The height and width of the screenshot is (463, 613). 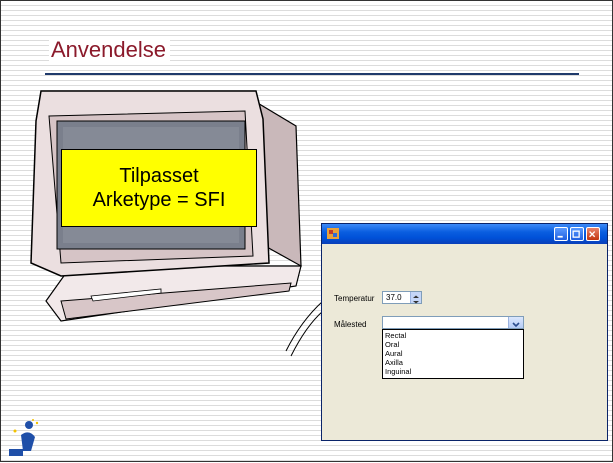 I want to click on temperature-label: Temperatur, so click(x=354, y=298).